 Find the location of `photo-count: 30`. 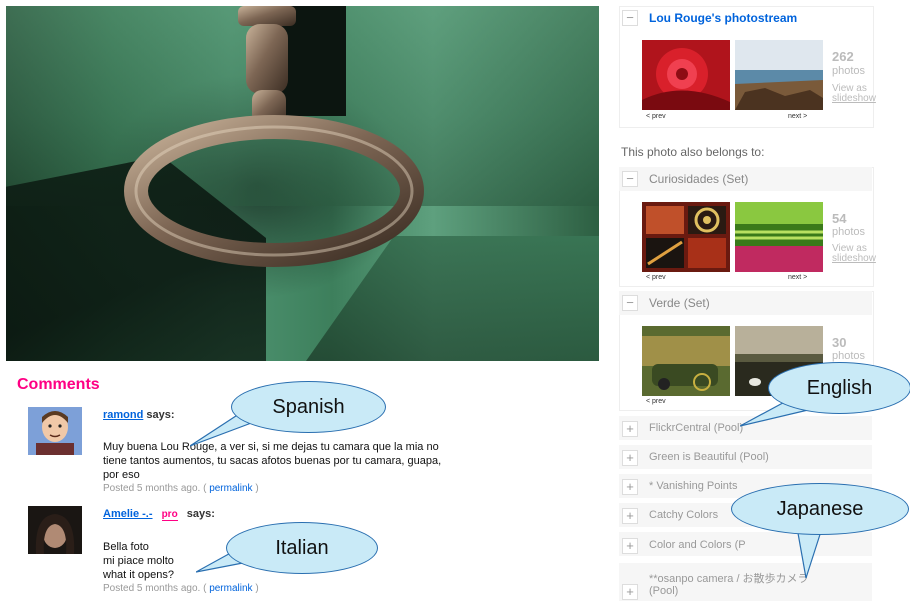

photo-count: 30 is located at coordinates (839, 342).